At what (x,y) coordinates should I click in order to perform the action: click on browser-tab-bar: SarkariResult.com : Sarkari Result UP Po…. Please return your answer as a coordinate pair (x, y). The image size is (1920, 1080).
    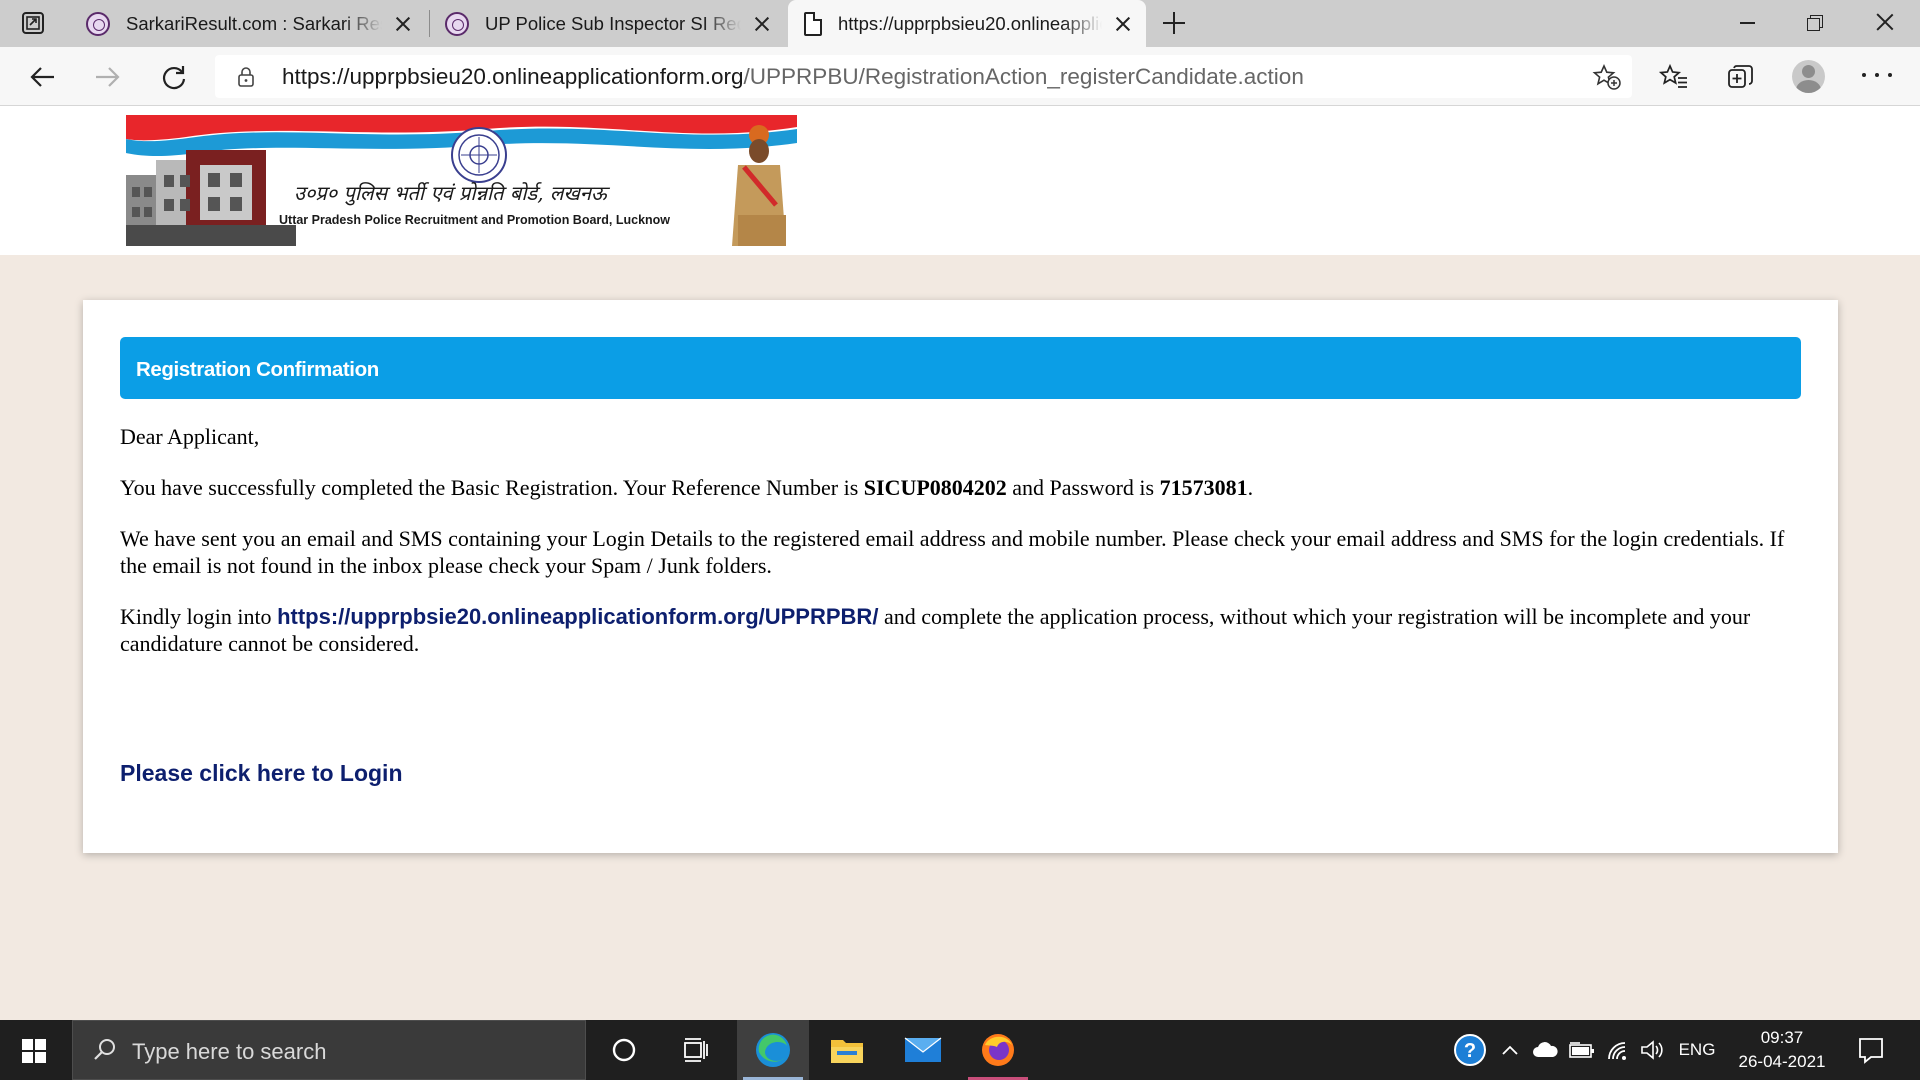
    Looking at the image, I should click on (960, 23).